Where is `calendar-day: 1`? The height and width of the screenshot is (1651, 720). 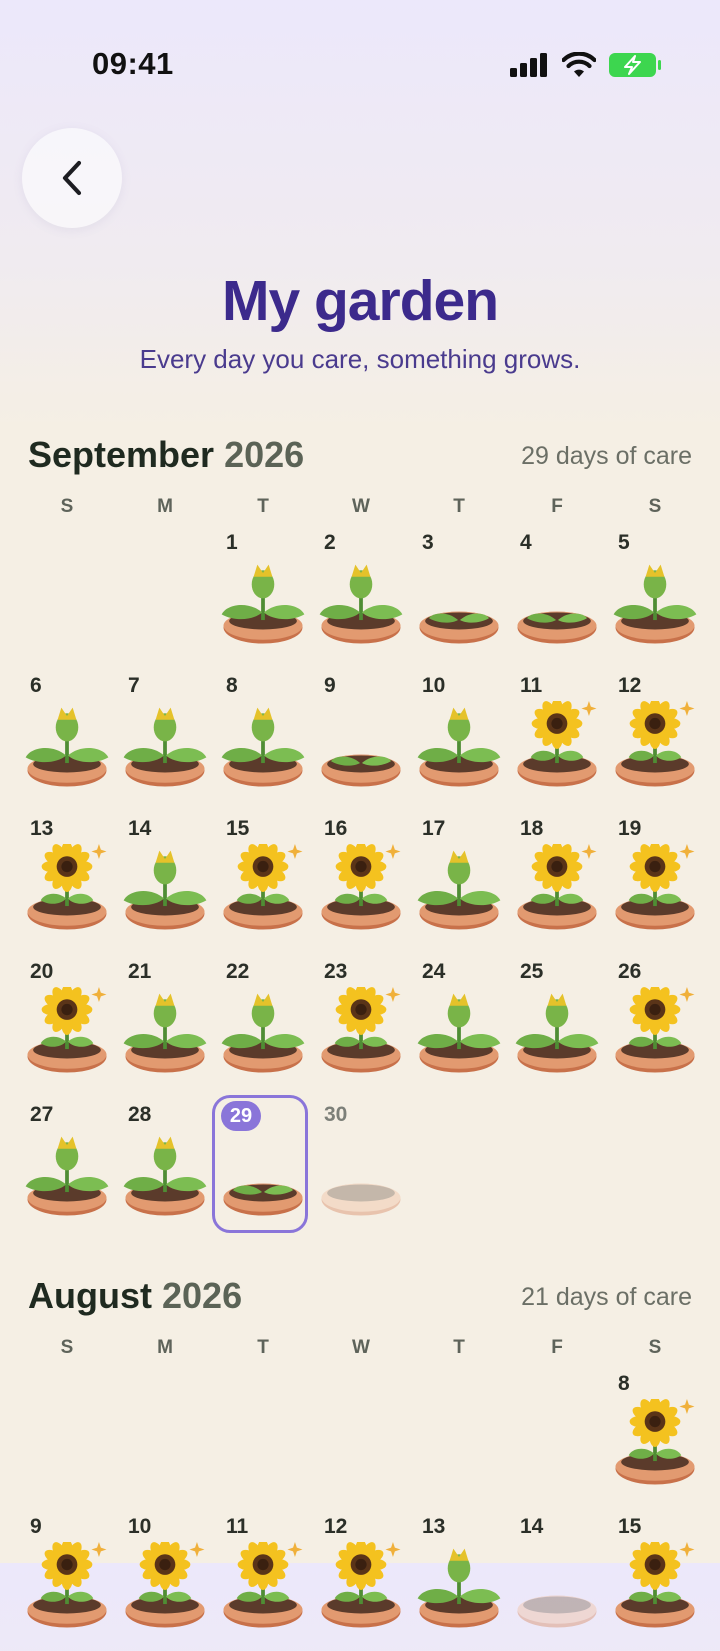
calendar-day: 1 is located at coordinates (263, 595).